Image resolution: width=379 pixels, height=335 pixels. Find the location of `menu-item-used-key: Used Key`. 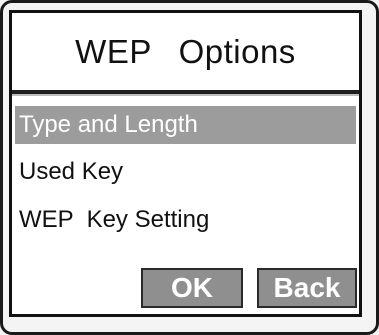

menu-item-used-key: Used Key is located at coordinates (185, 172).